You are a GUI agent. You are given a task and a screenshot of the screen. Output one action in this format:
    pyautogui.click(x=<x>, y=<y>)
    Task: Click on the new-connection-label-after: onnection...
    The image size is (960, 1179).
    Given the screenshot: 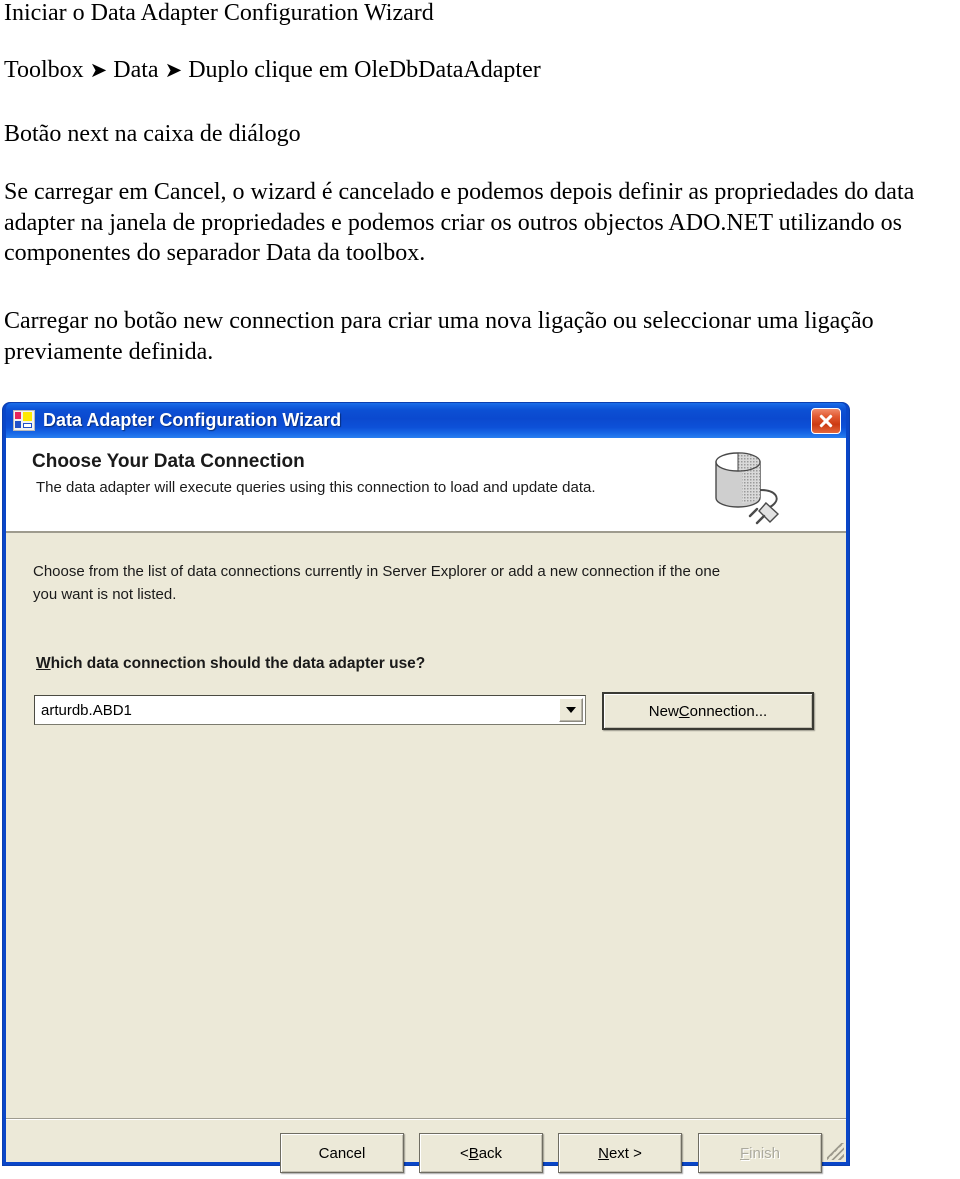 What is the action you would take?
    pyautogui.click(x=728, y=711)
    